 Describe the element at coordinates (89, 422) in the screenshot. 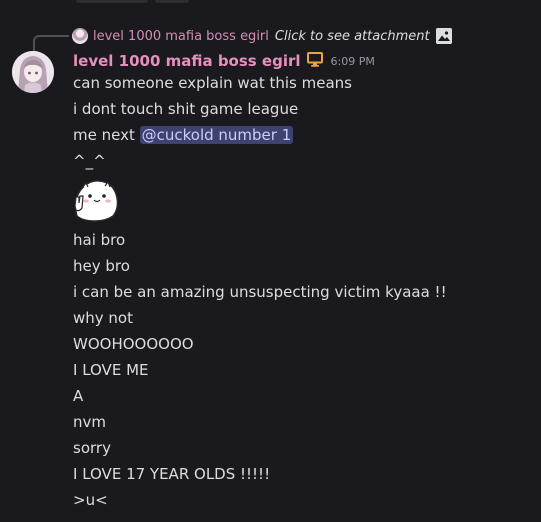

I see `message-text: nvm` at that location.